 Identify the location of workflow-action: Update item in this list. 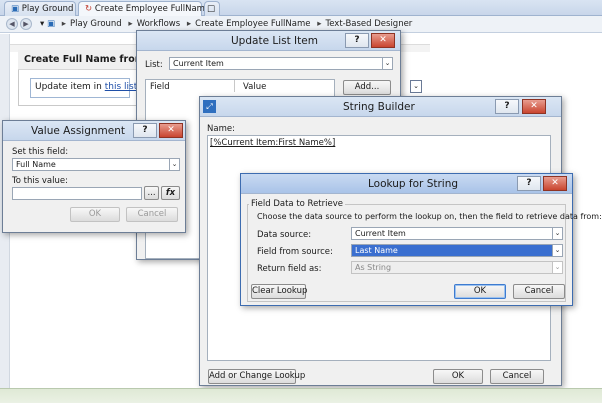
(83, 88).